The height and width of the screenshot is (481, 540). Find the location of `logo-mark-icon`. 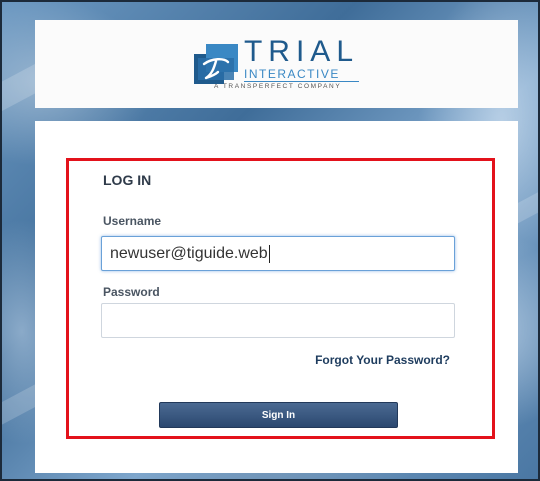

logo-mark-icon is located at coordinates (215, 64).